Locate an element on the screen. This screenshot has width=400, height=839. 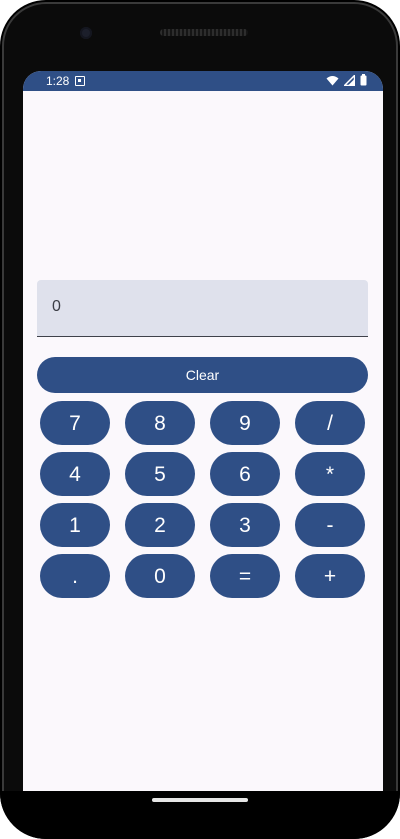
key-decimal: . is located at coordinates (75, 576).